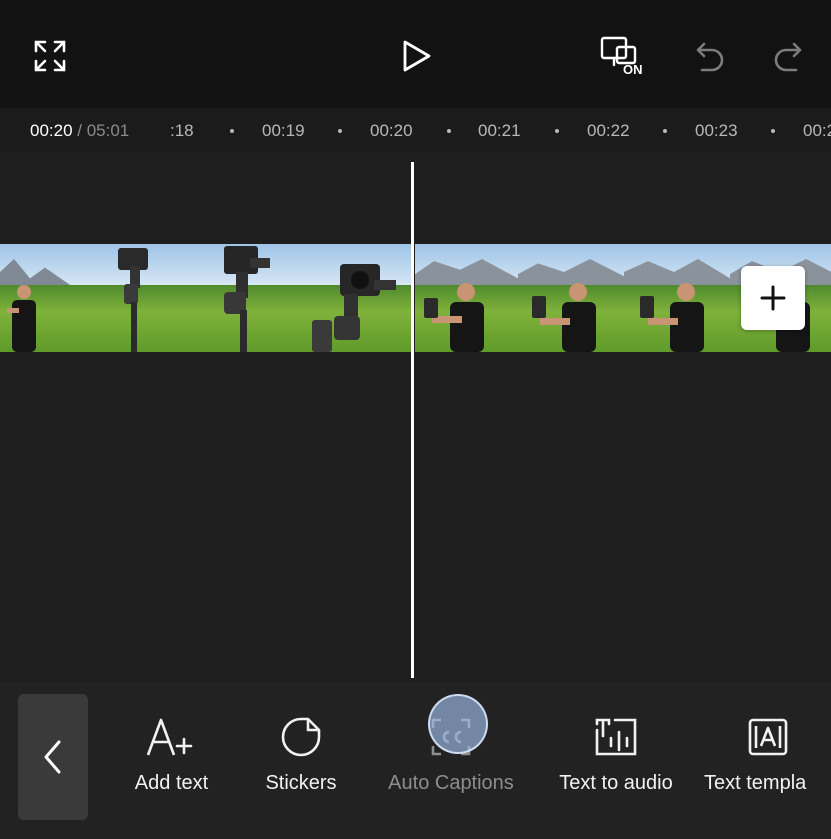 This screenshot has height=839, width=831. I want to click on ruler-tick: 00:22, so click(608, 130).